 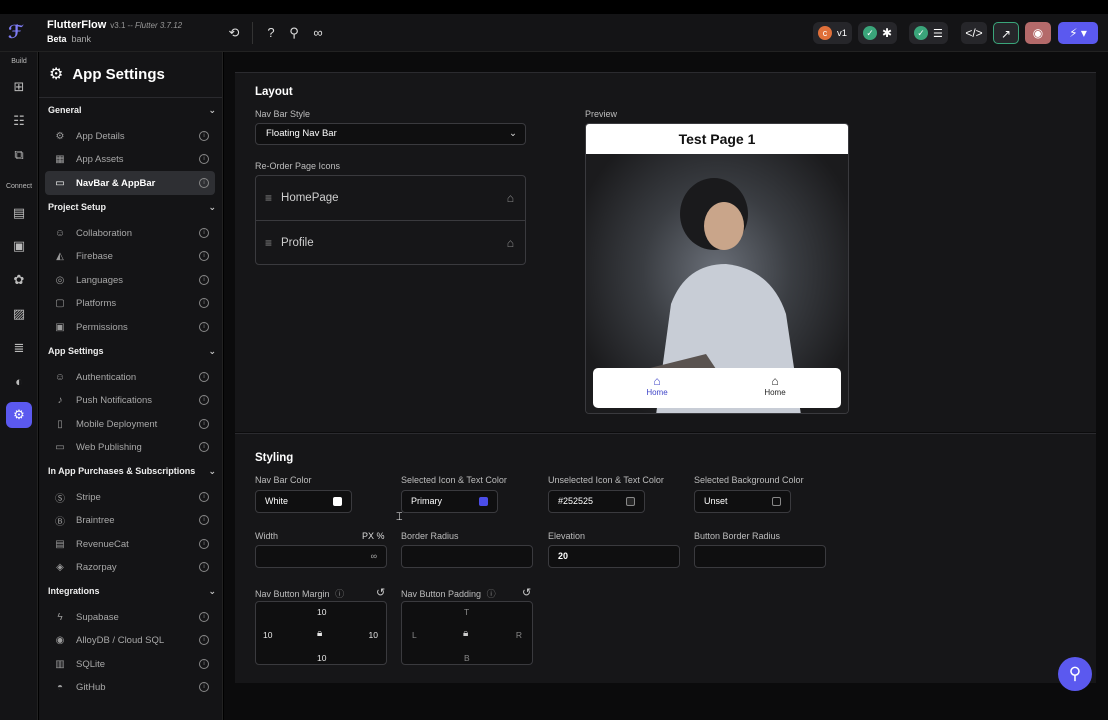 I want to click on section-in-app-purchases: In App Purchases & Subscriptions ⌄, so click(x=132, y=471).